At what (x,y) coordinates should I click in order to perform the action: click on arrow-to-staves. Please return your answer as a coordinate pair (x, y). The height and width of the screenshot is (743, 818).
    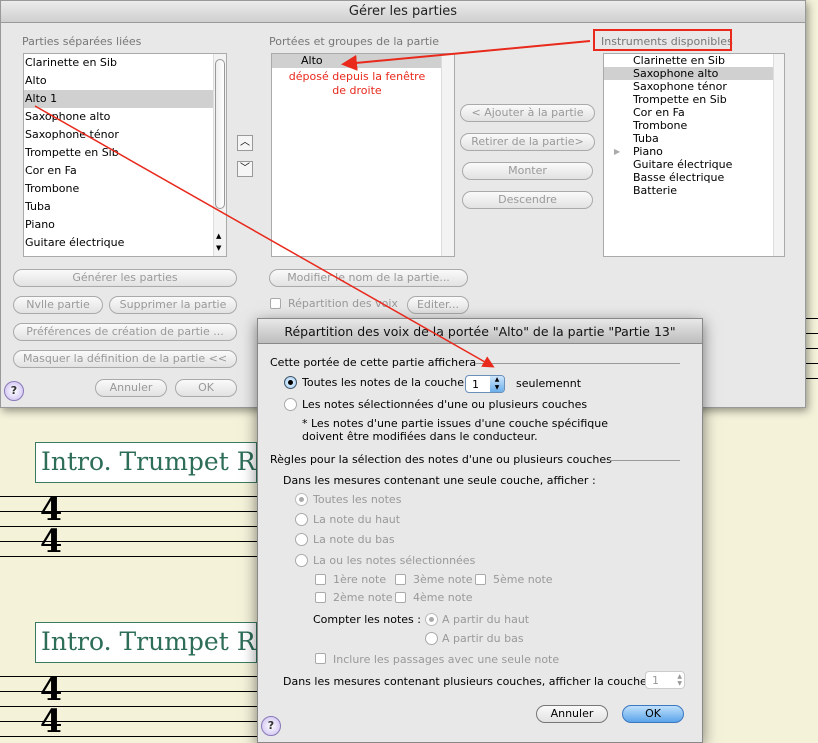
    Looking at the image, I should click on (466, 55).